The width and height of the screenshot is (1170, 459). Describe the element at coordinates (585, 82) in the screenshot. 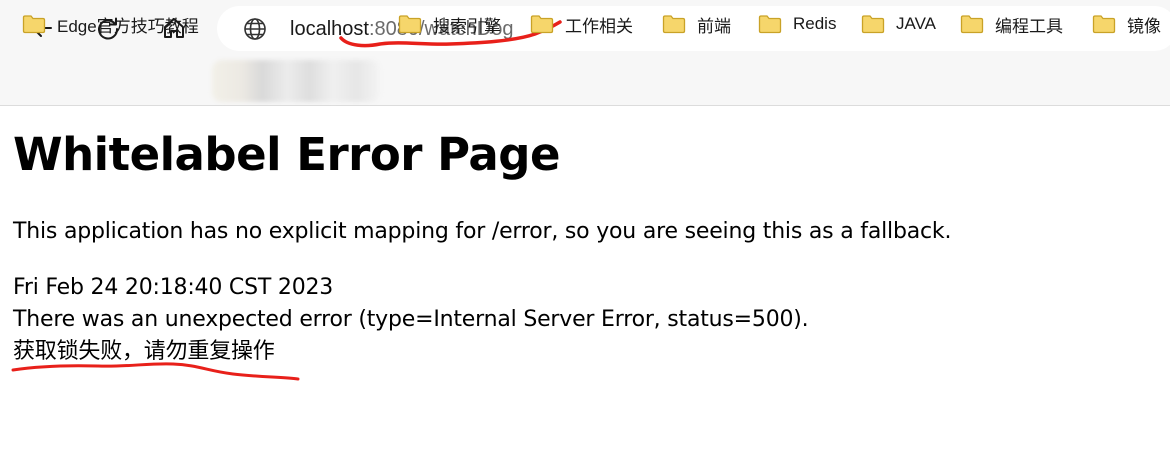

I see `bookmarks-bar` at that location.